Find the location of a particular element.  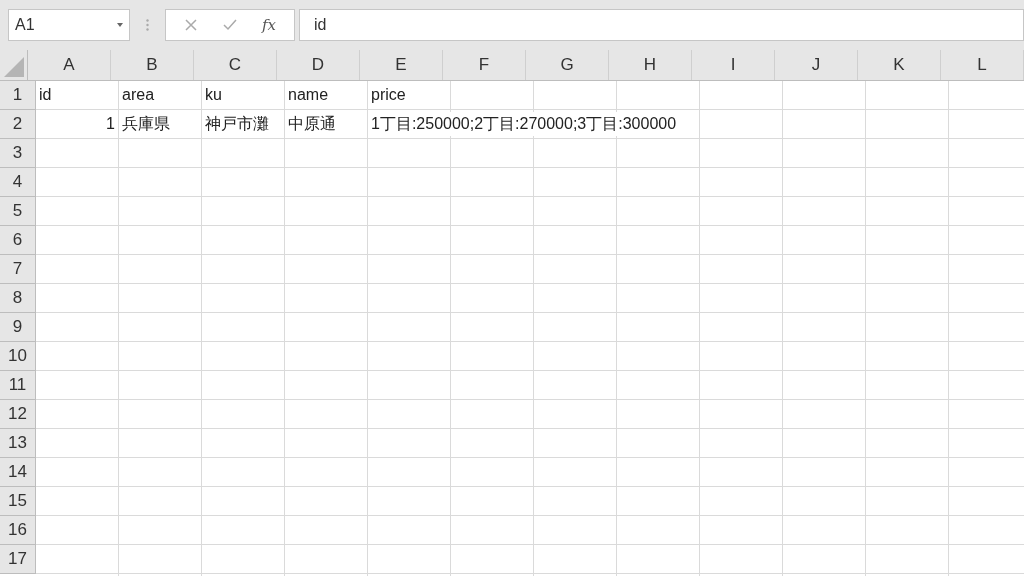

column-header: B is located at coordinates (152, 65).